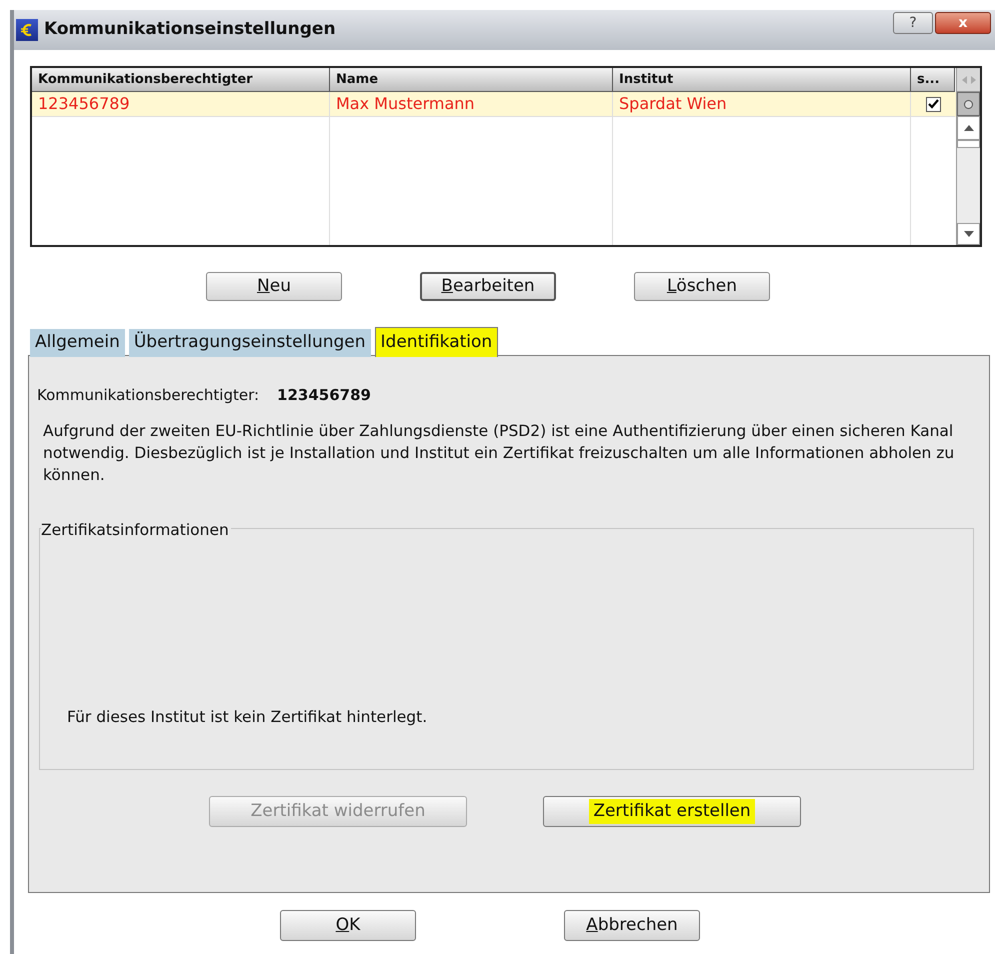 The image size is (995, 954). I want to click on tab: Übertragungseinstellungen, so click(249, 343).